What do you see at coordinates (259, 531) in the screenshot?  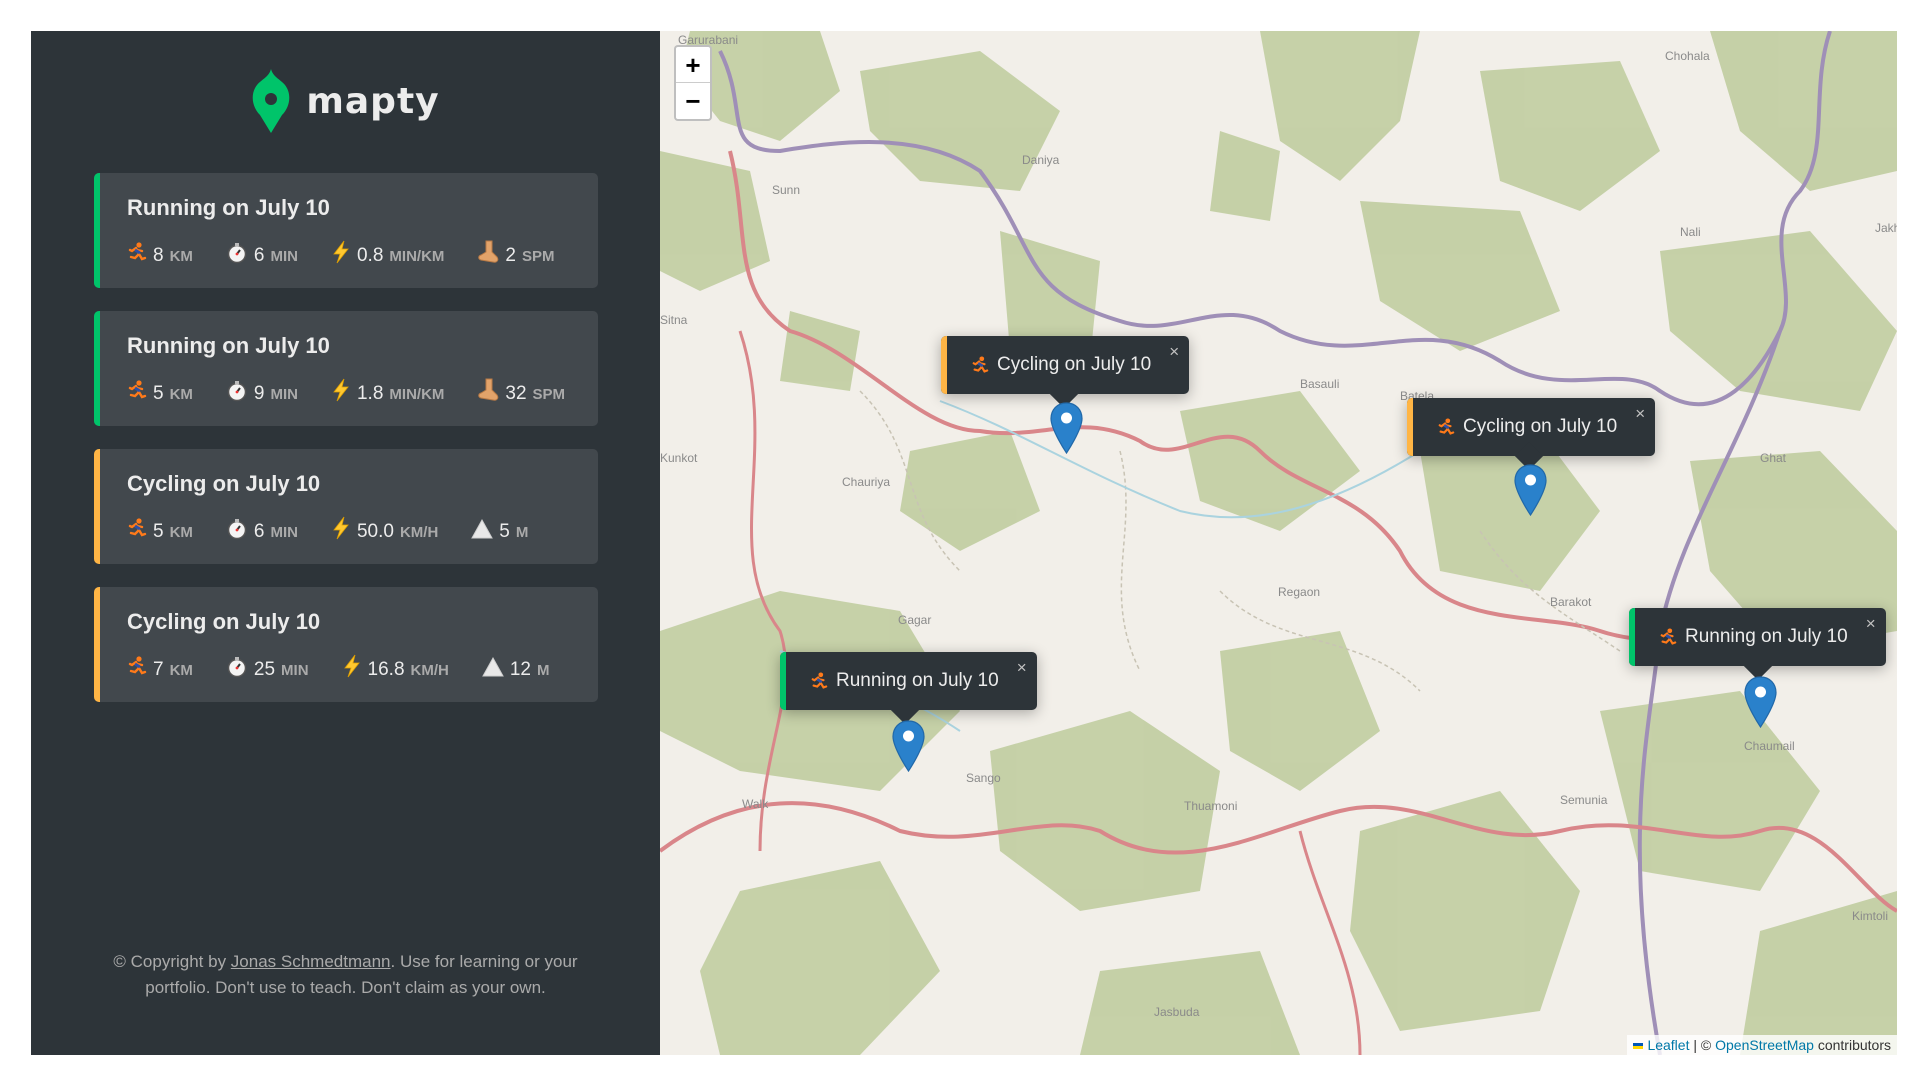 I see `duration-value: 6` at bounding box center [259, 531].